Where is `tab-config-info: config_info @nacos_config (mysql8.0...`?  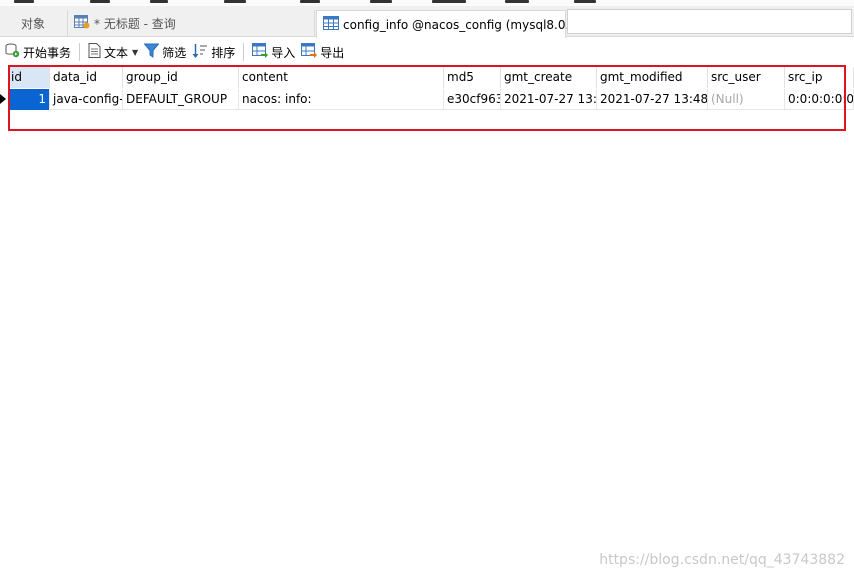 tab-config-info: config_info @nacos_config (mysql8.0... is located at coordinates (446, 24).